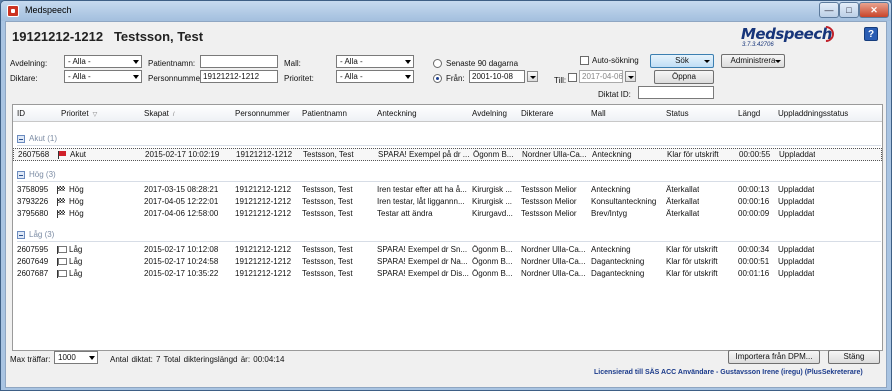 The width and height of the screenshot is (892, 391). Describe the element at coordinates (76, 273) in the screenshot. I see `prioritet-text: Låg` at that location.